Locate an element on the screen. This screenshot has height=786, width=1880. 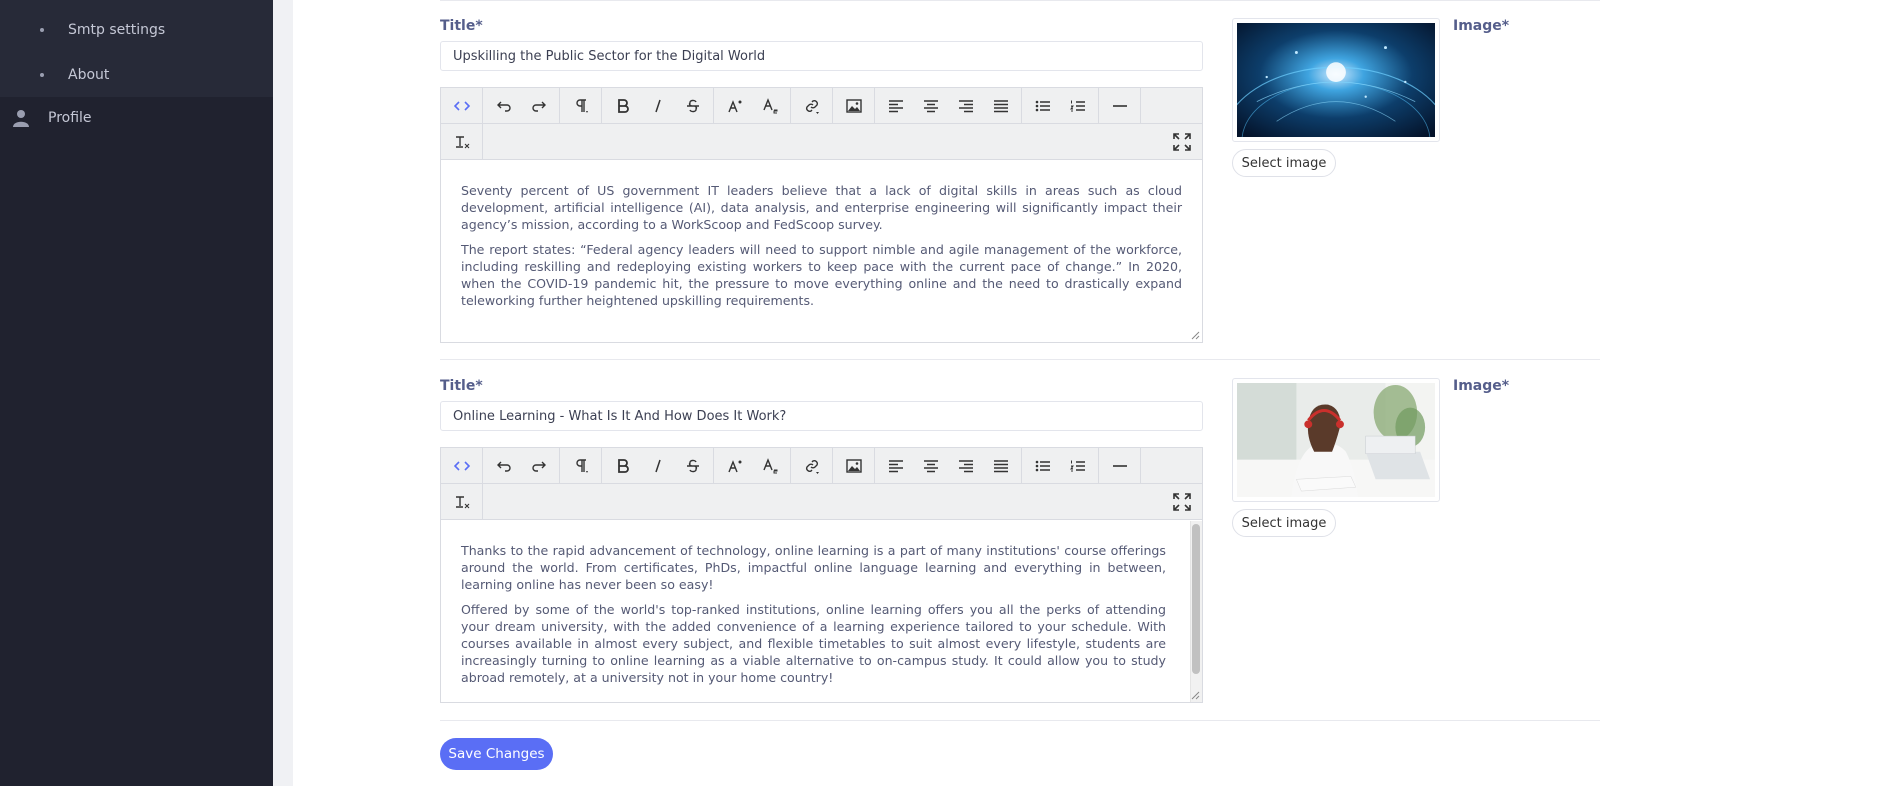
numbered-list-icon is located at coordinates (1077, 465).